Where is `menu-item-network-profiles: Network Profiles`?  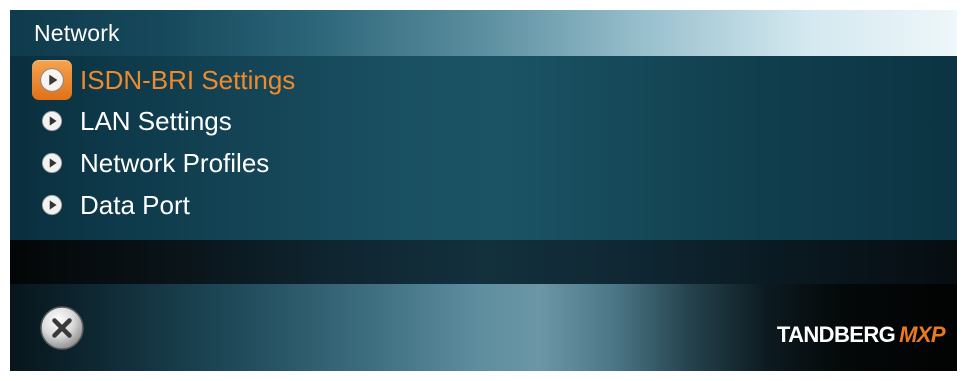
menu-item-network-profiles: Network Profiles is located at coordinates (150, 163).